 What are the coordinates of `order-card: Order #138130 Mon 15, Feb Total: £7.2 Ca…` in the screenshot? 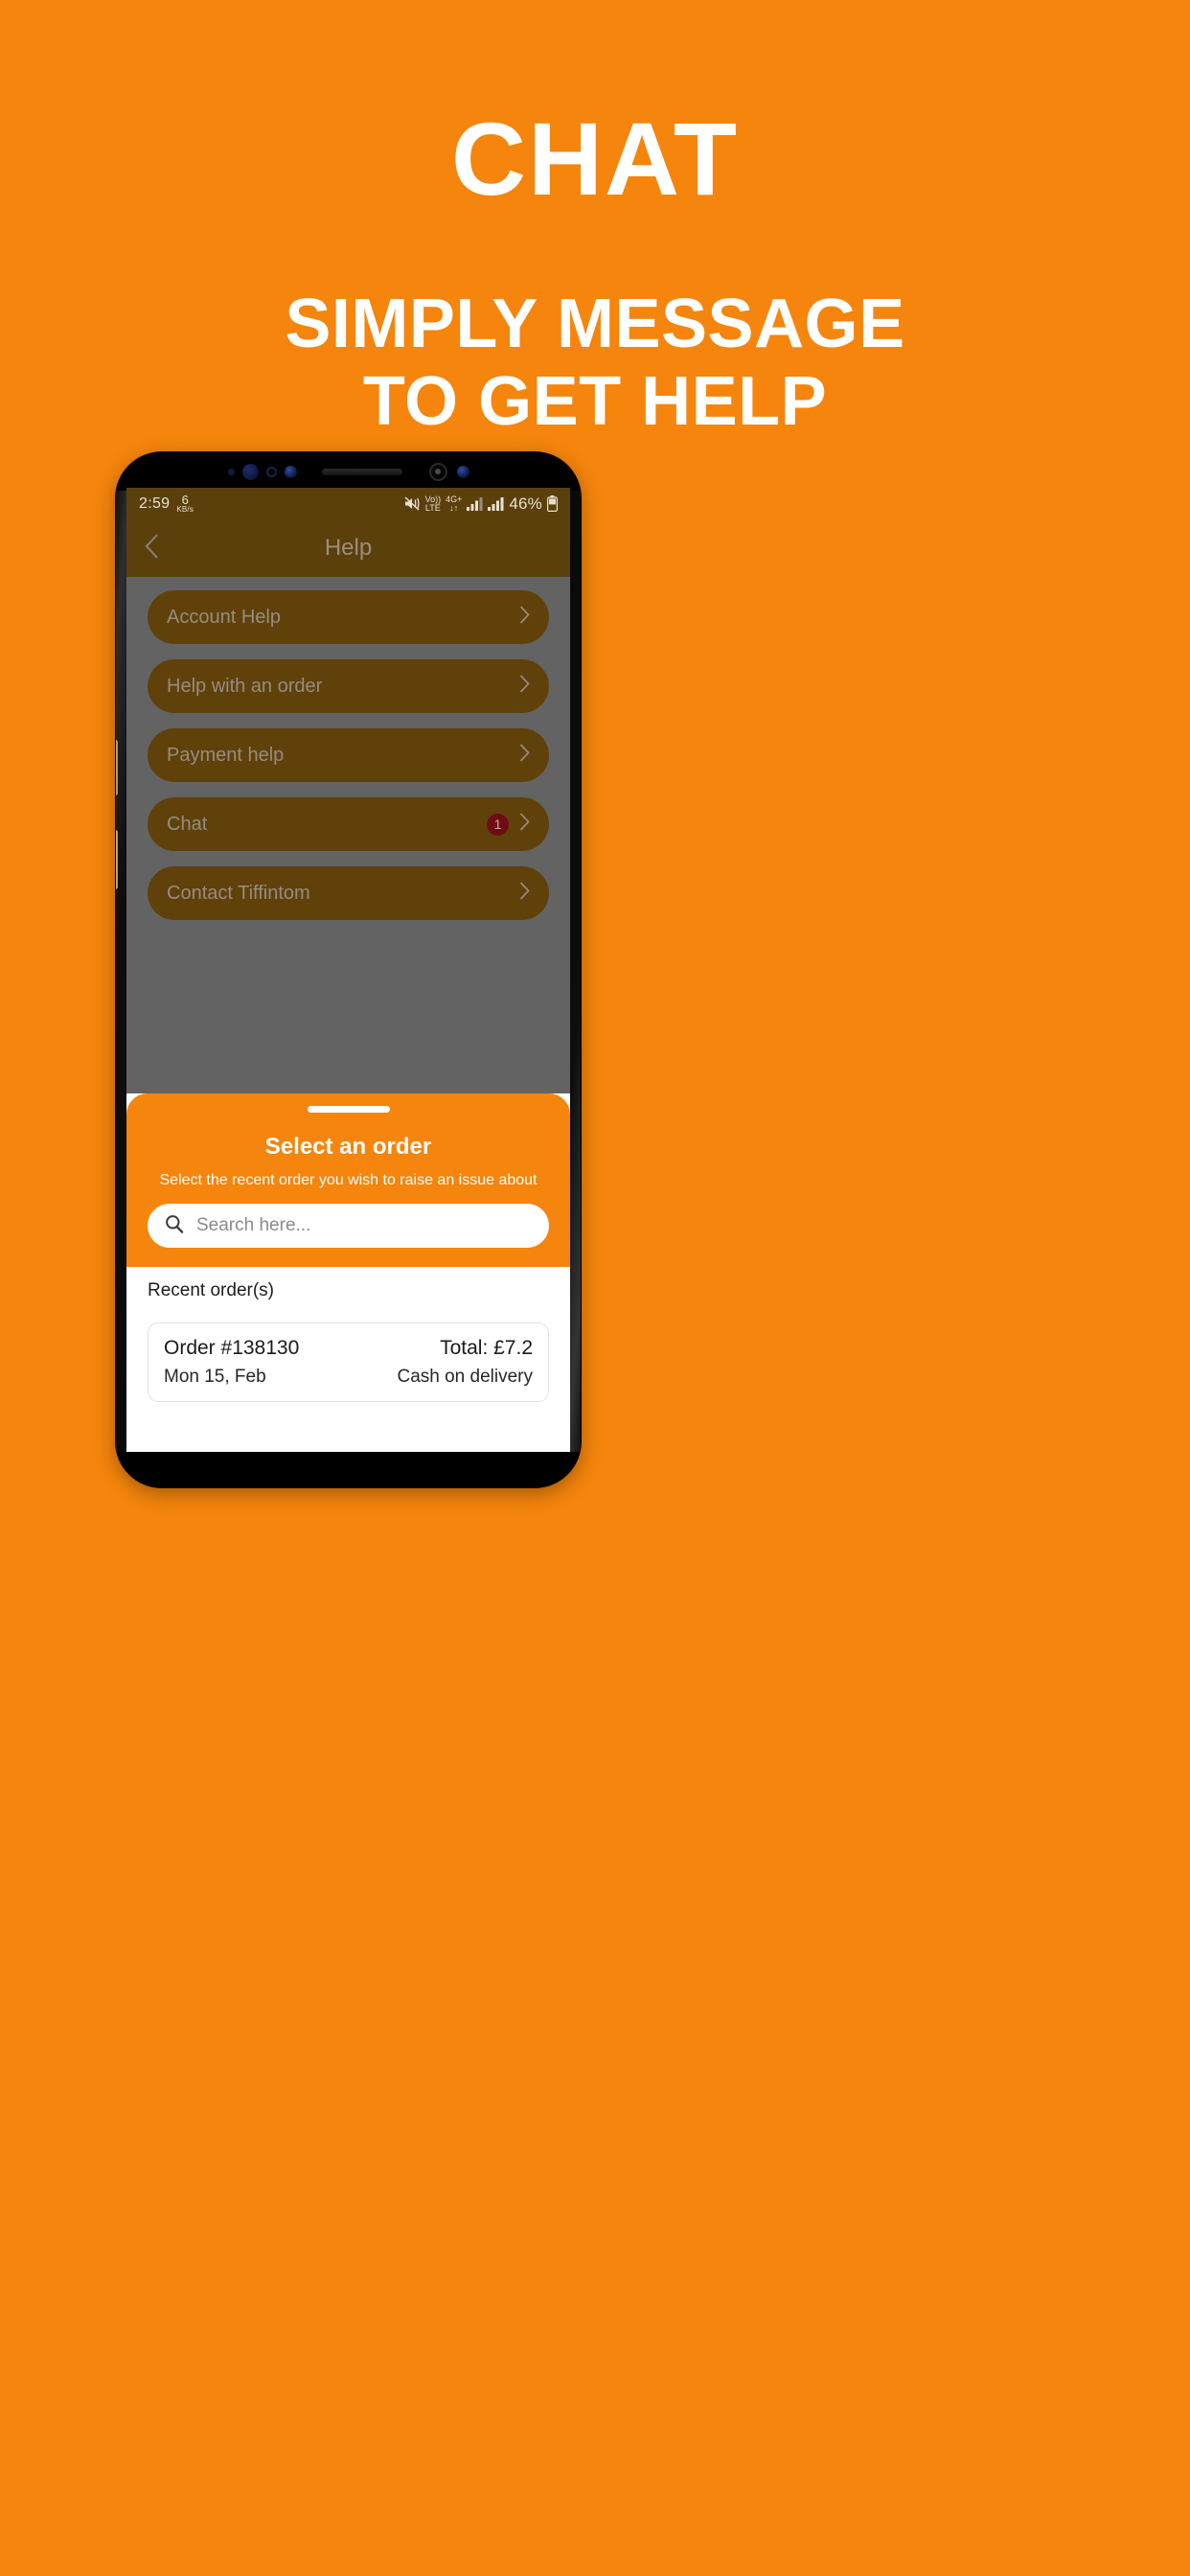 It's located at (349, 1362).